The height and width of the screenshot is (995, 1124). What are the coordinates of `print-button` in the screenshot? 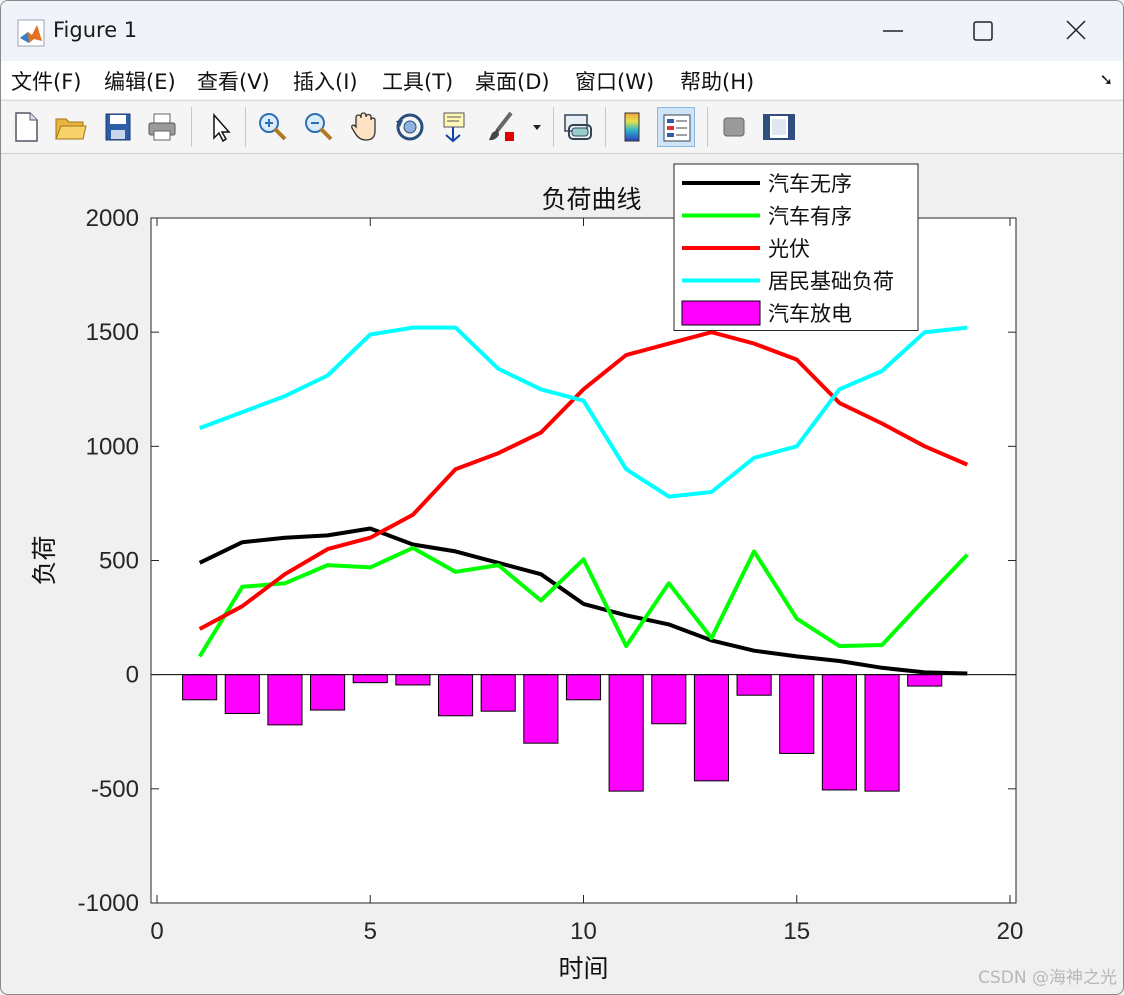 It's located at (162, 127).